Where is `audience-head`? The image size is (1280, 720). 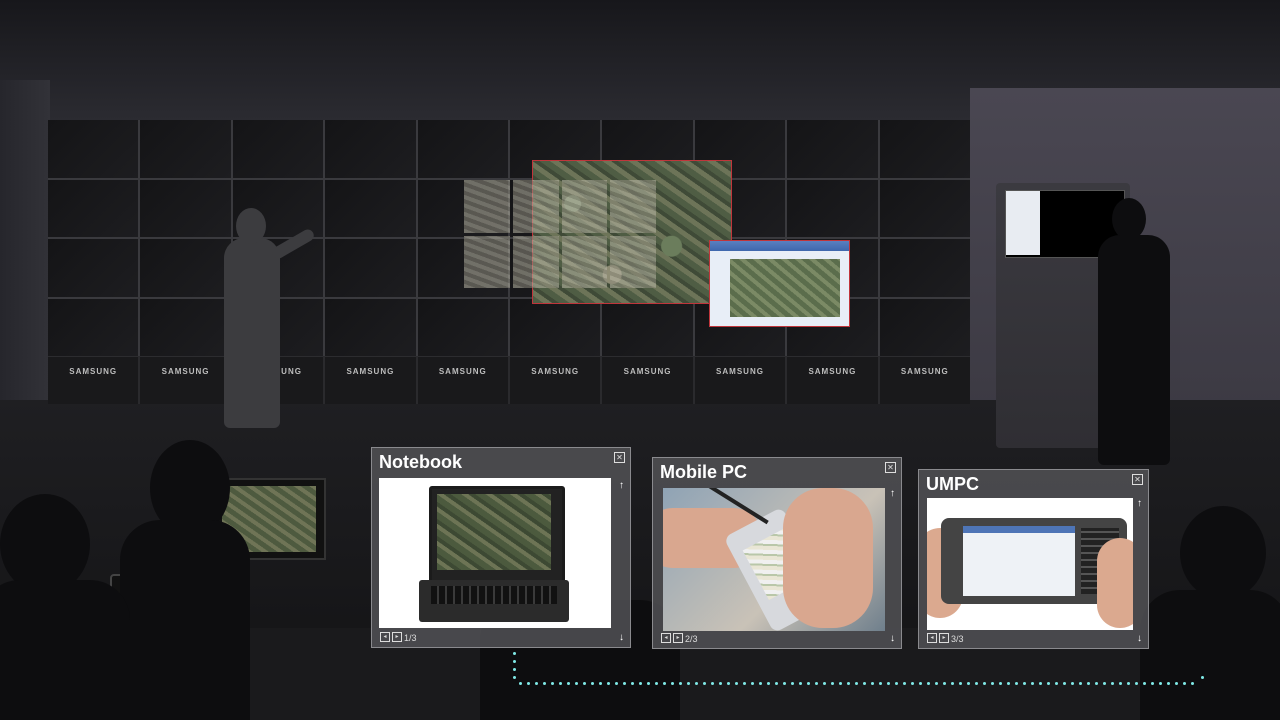 audience-head is located at coordinates (45, 544).